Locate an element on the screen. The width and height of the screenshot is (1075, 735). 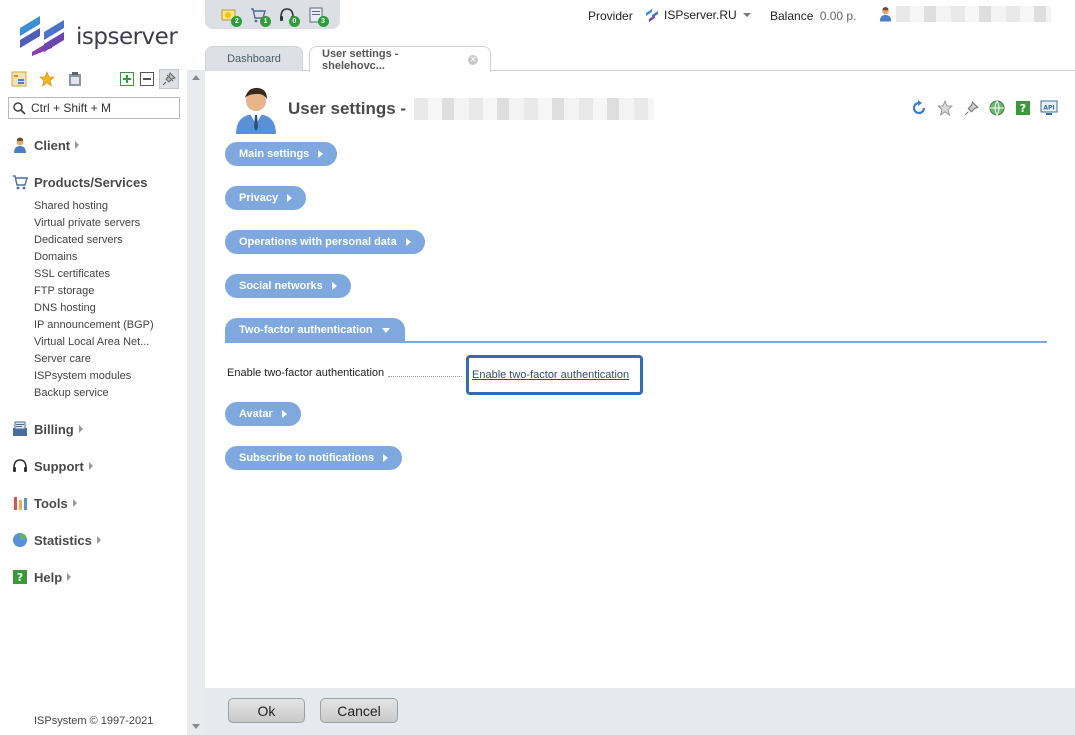
section-subscribe-notifications: Subscribe to notifications is located at coordinates (314, 458).